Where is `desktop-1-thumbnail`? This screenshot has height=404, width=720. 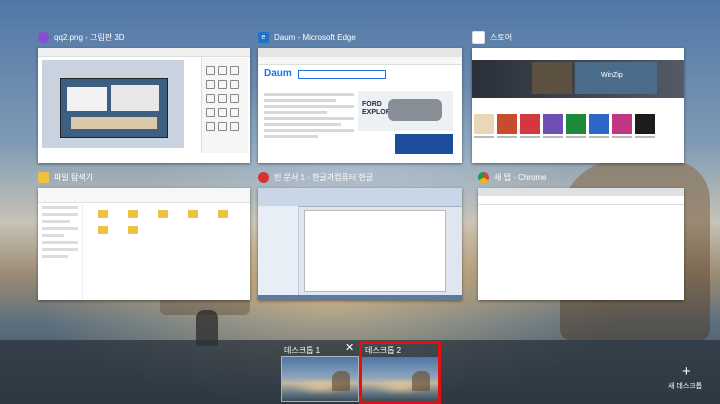 desktop-1-thumbnail is located at coordinates (320, 379).